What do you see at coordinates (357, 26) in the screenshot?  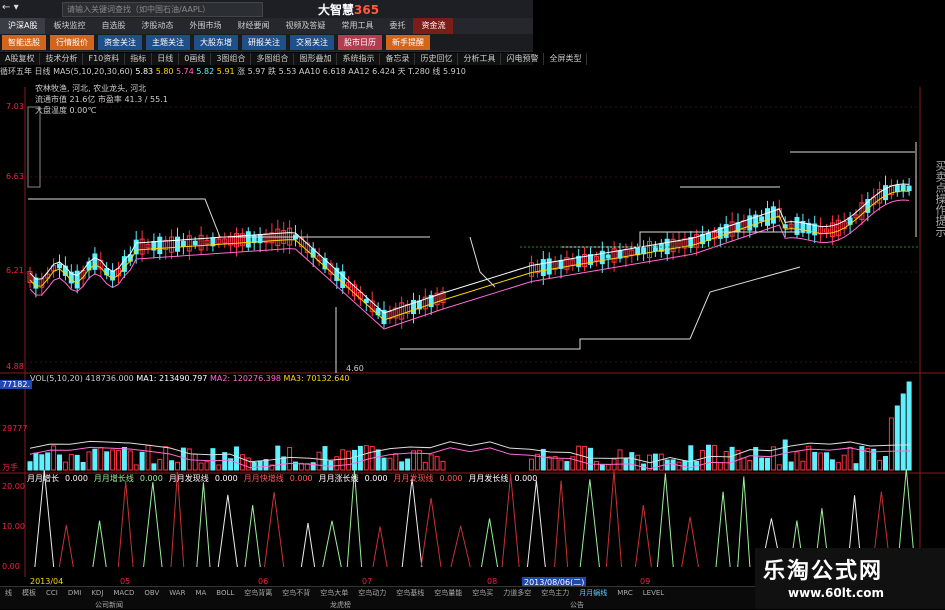 I see `menu-item: 常用工具` at bounding box center [357, 26].